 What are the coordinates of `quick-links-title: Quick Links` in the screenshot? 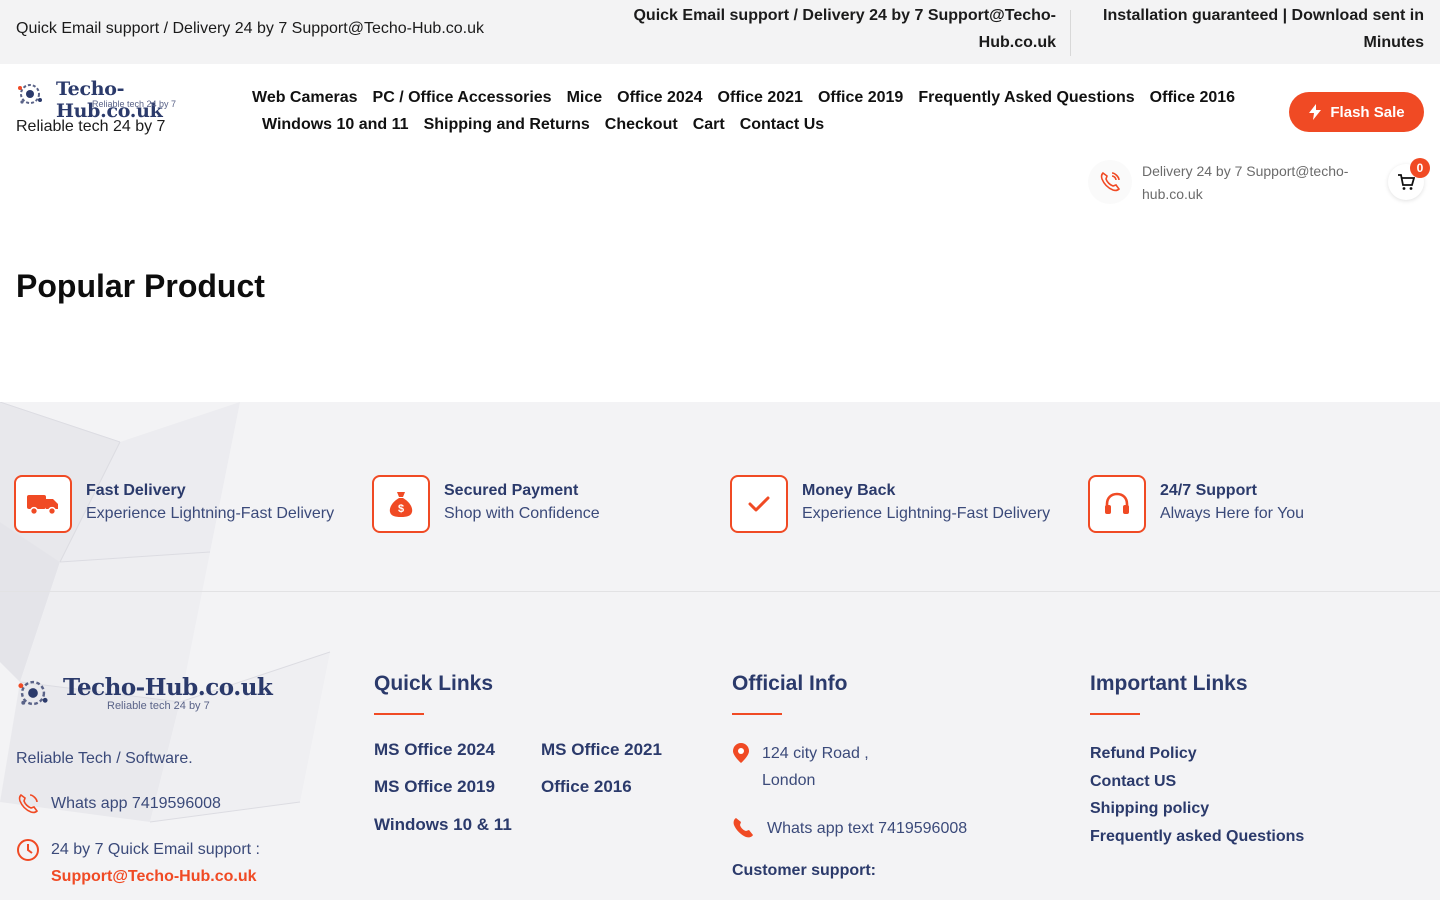 It's located at (434, 683).